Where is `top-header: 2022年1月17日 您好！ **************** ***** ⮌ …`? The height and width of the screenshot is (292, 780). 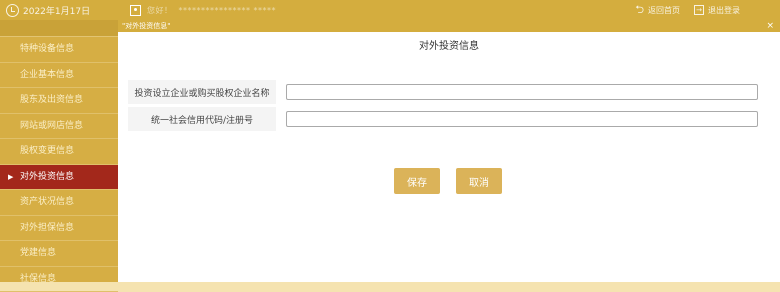 top-header: 2022年1月17日 您好！ **************** ***** ⮌ … is located at coordinates (390, 10).